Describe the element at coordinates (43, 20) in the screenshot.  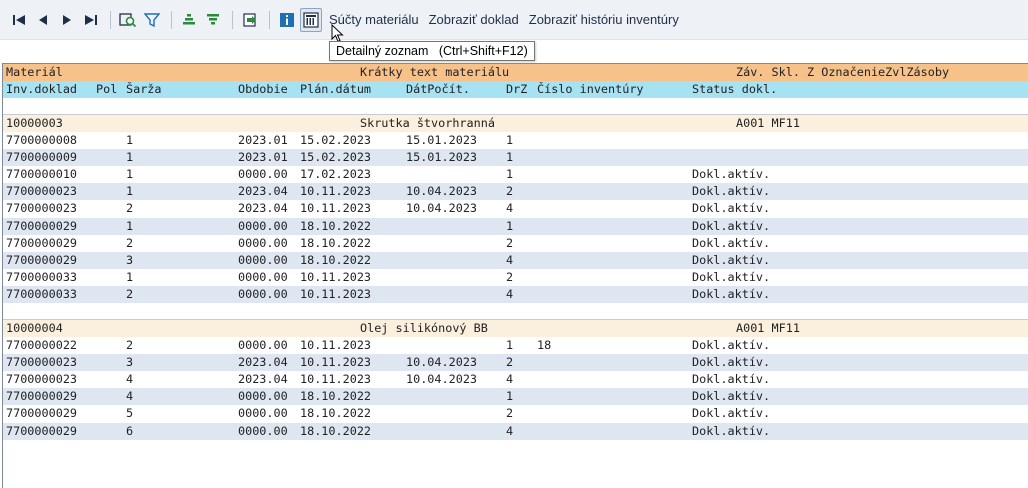
I see `previous-page-button` at that location.